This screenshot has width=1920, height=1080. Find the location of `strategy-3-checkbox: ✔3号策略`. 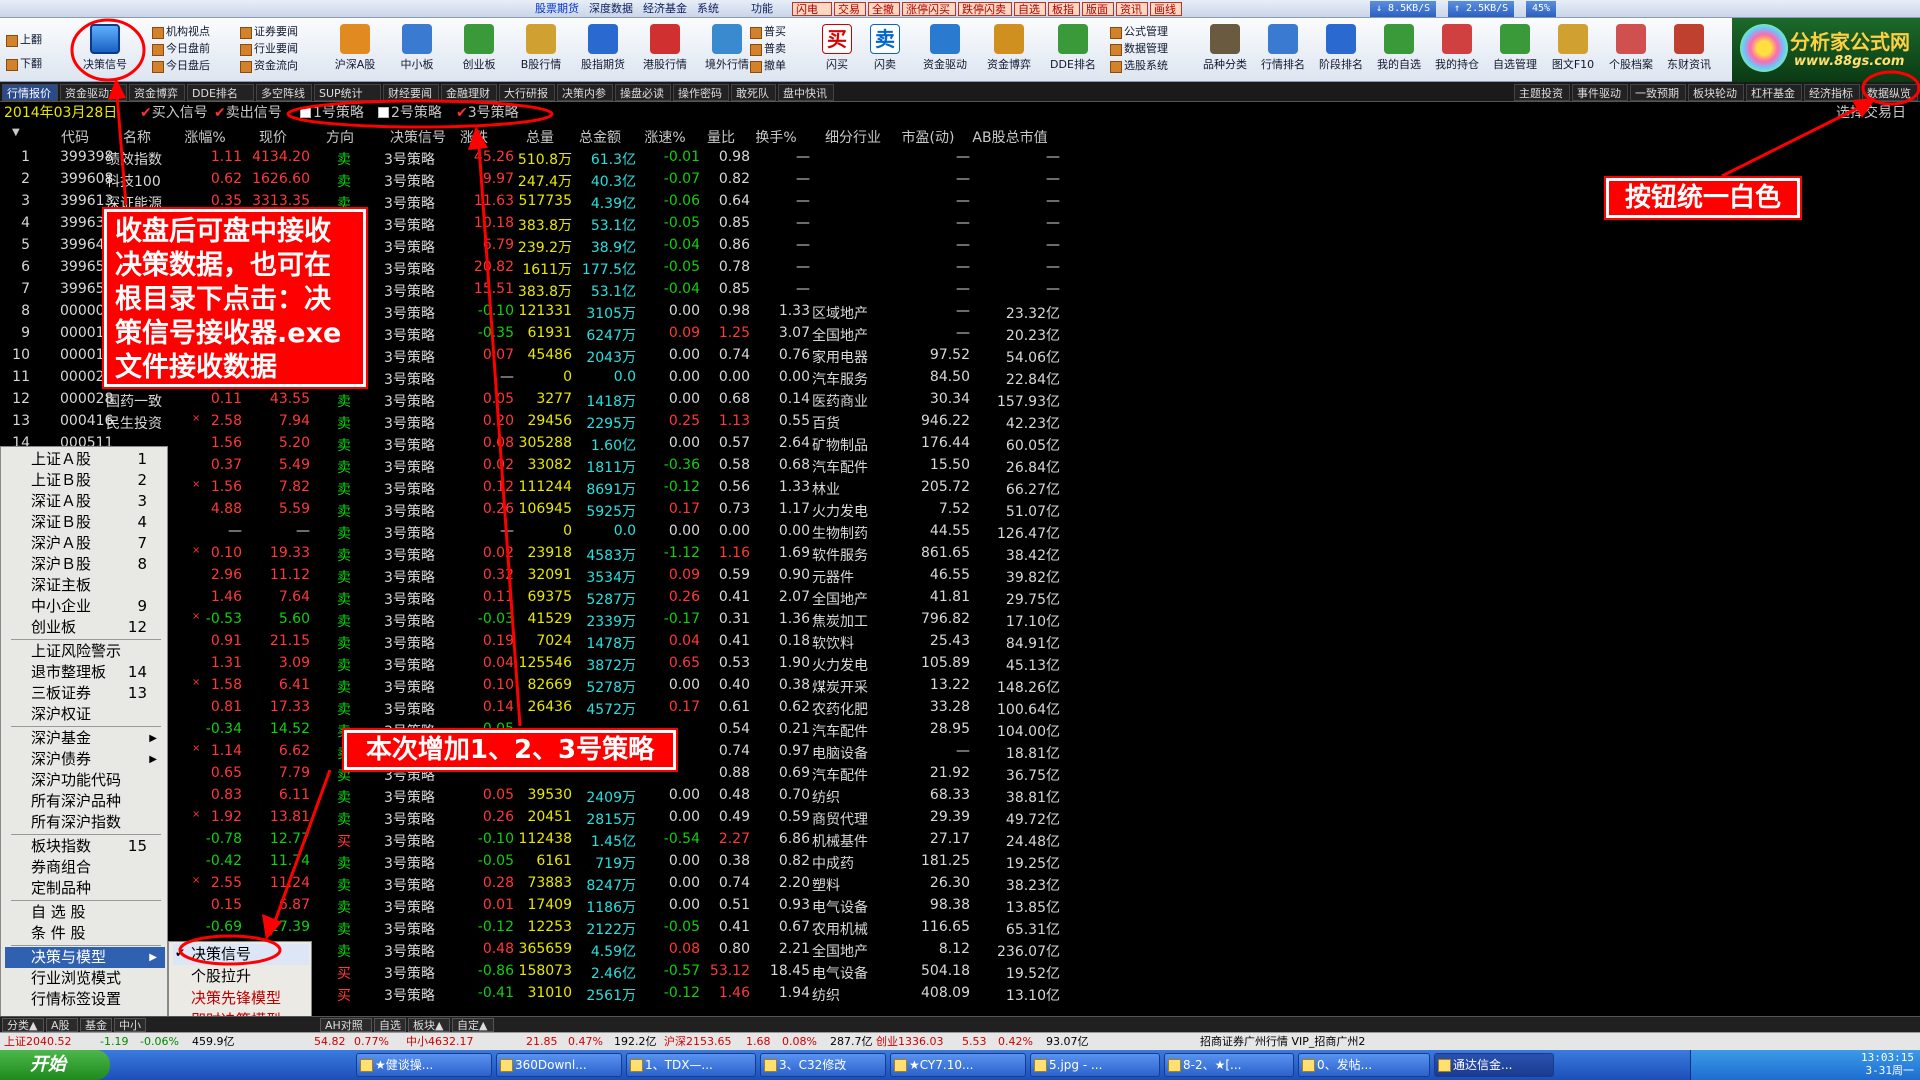

strategy-3-checkbox: ✔3号策略 is located at coordinates (487, 113).